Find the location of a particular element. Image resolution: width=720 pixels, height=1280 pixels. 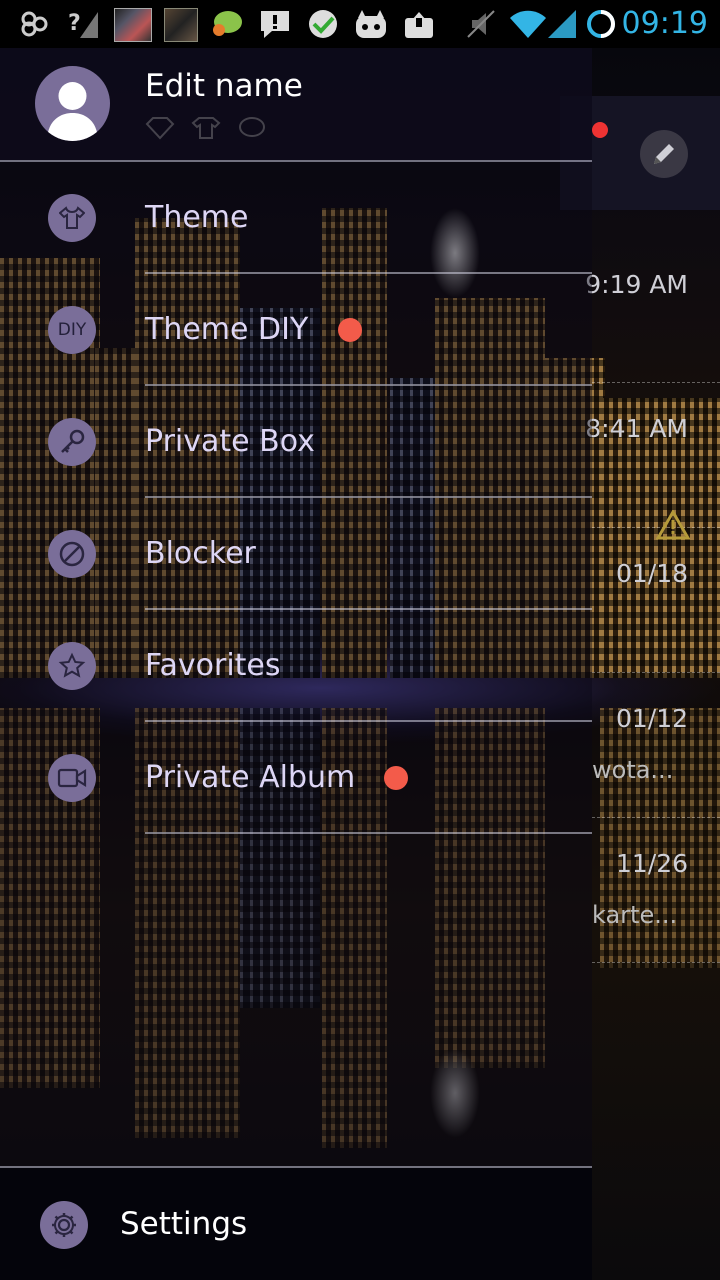

menu-item-private-album: Private Album is located at coordinates (296, 778).